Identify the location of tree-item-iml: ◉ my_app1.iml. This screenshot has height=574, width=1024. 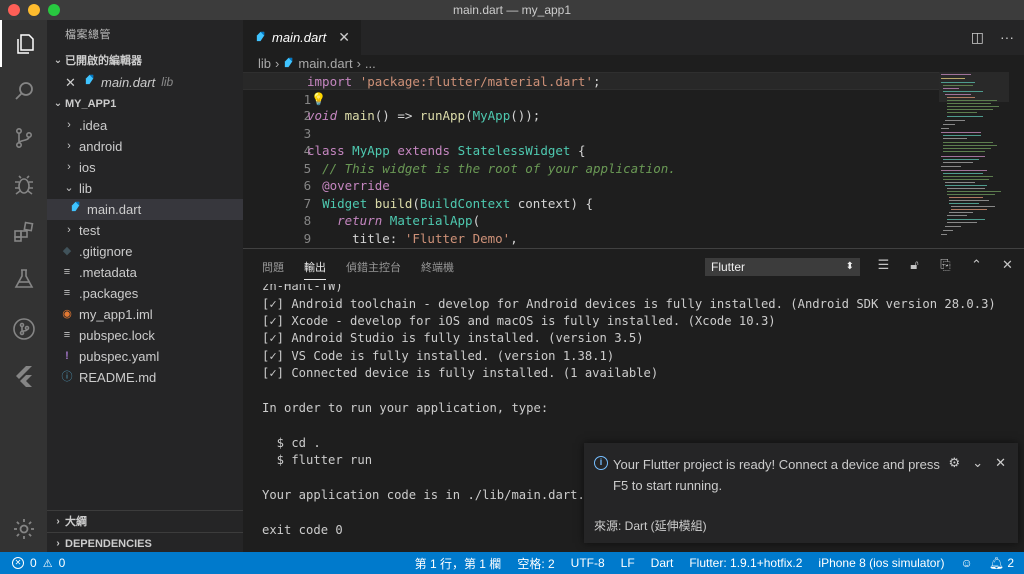
(145, 314).